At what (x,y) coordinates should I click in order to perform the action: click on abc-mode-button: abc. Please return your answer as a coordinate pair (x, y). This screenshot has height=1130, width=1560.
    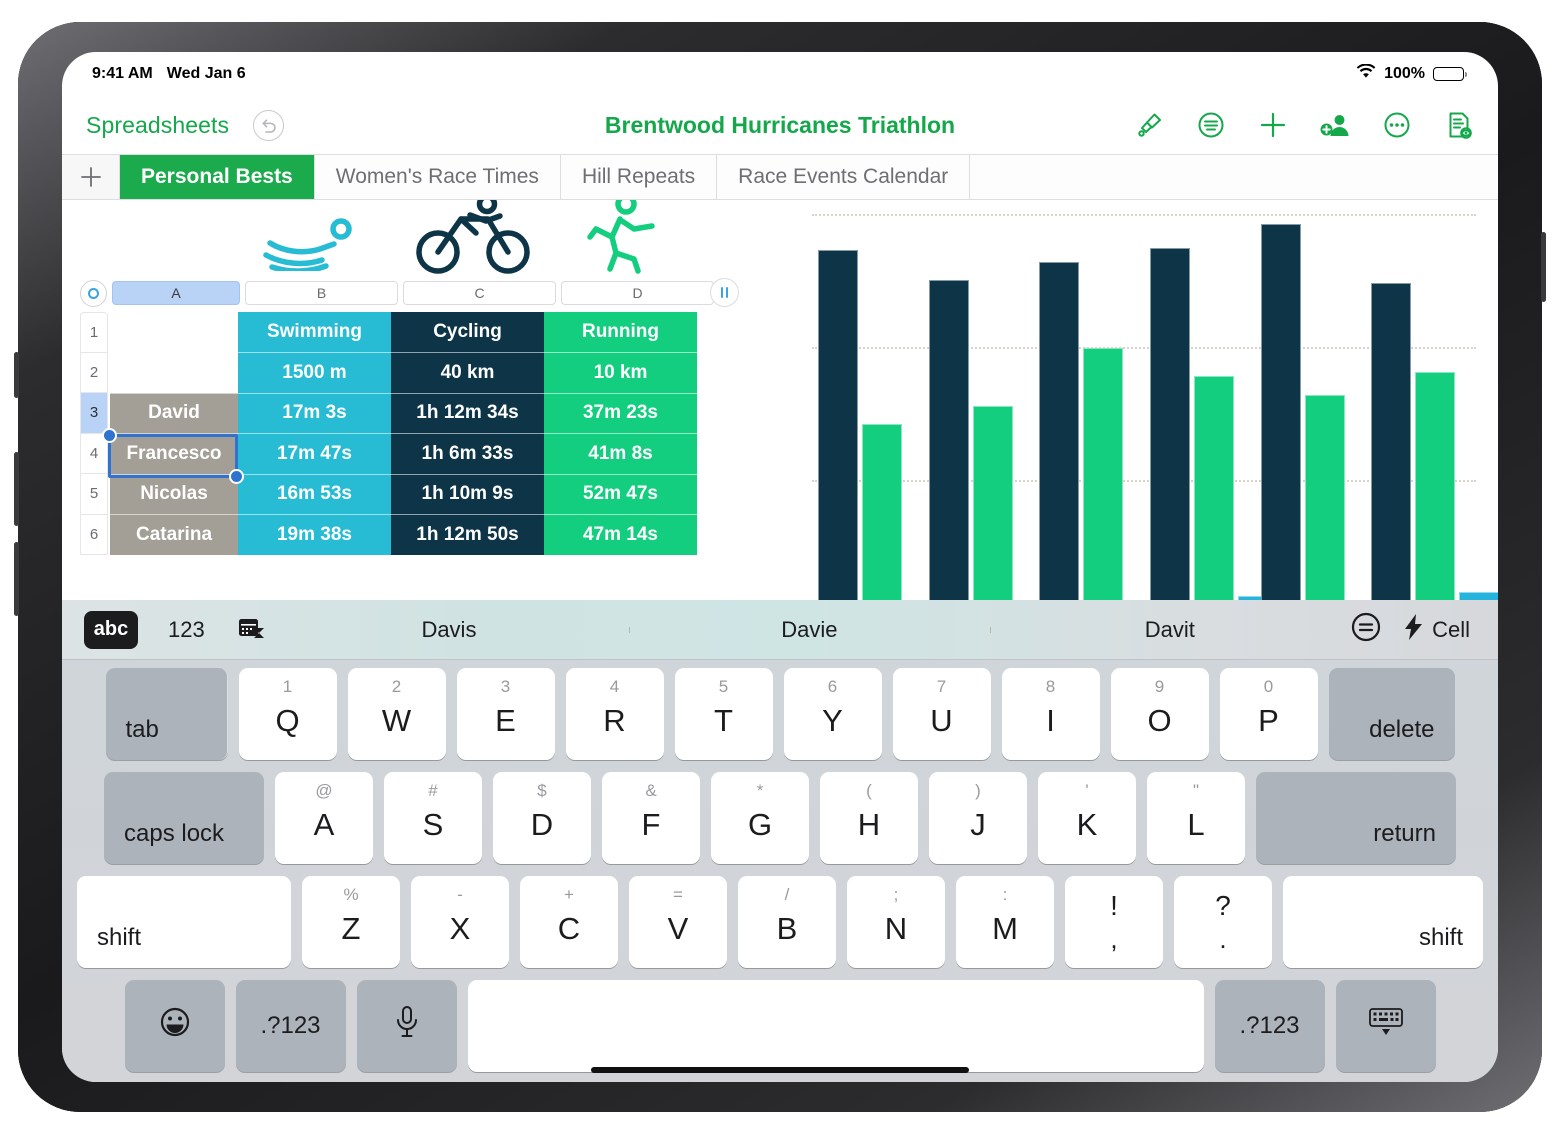
    Looking at the image, I should click on (111, 629).